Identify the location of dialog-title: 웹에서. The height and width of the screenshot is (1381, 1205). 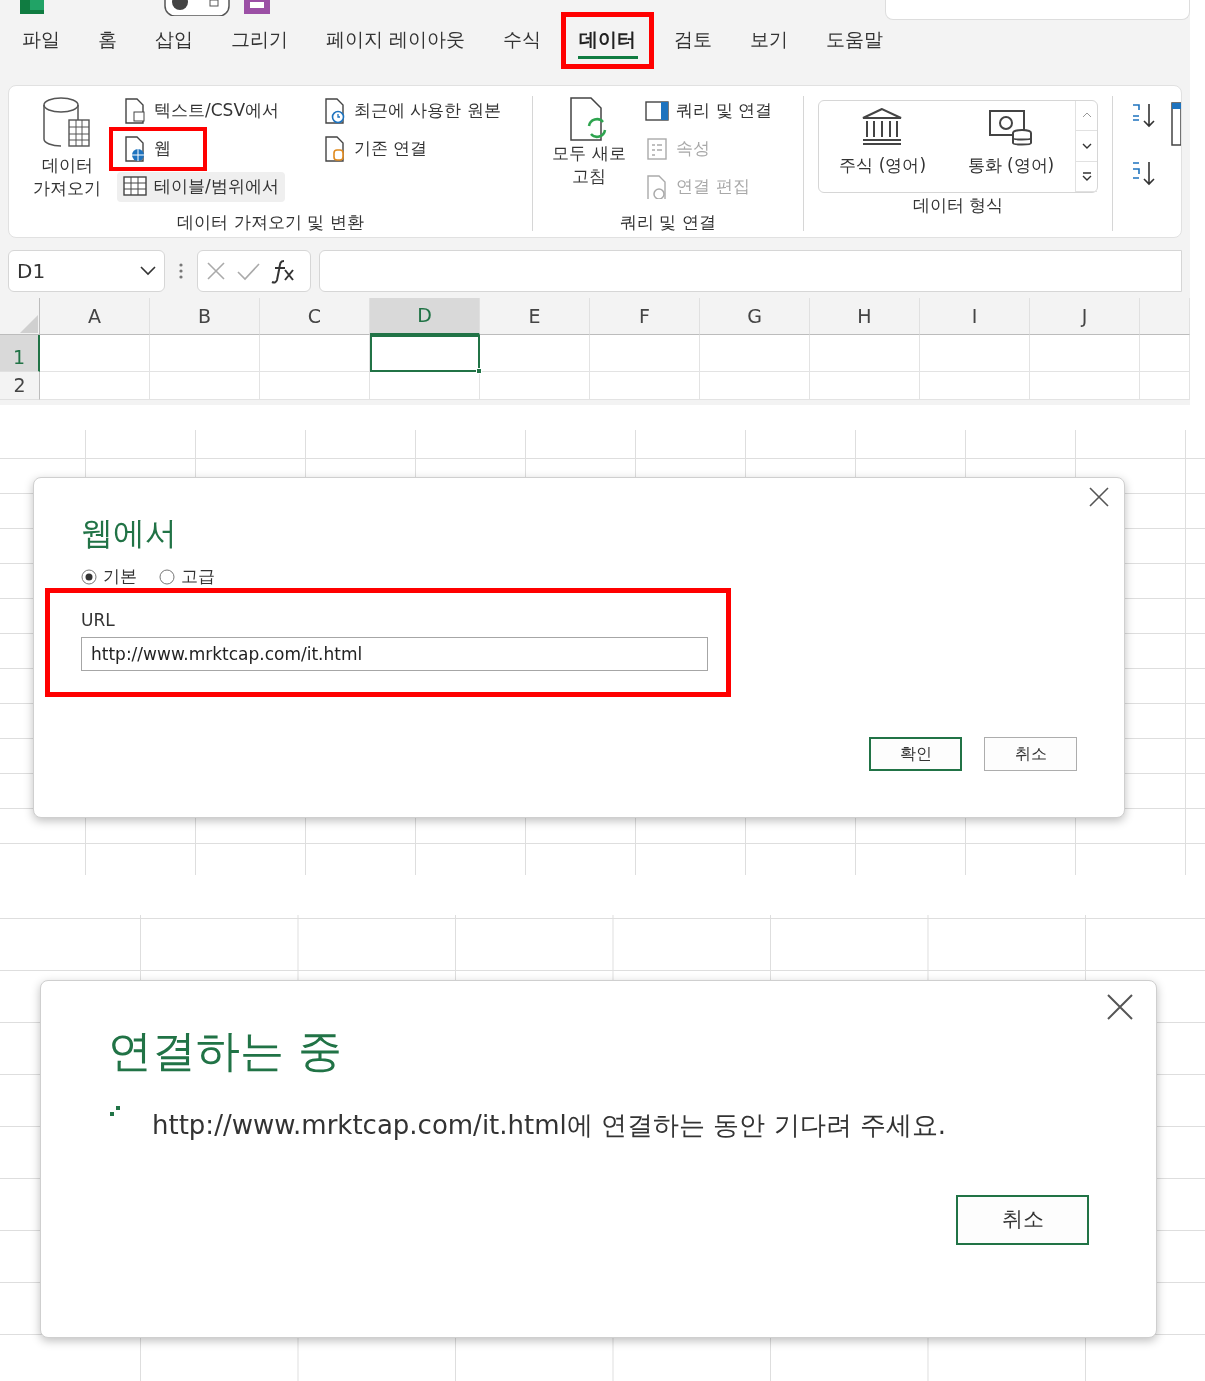
(129, 533).